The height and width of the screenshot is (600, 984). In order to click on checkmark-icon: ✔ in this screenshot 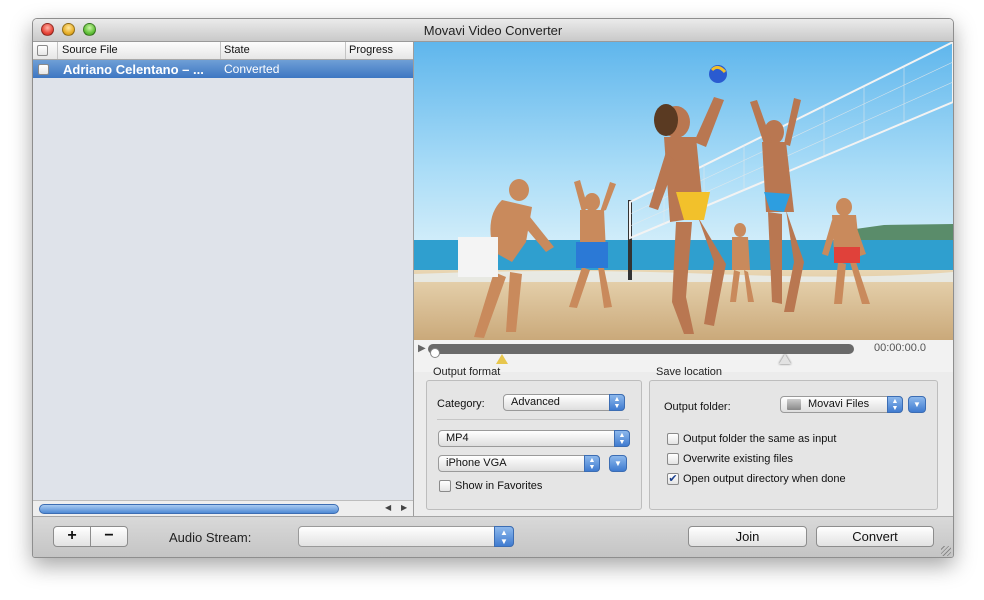, I will do `click(673, 479)`.